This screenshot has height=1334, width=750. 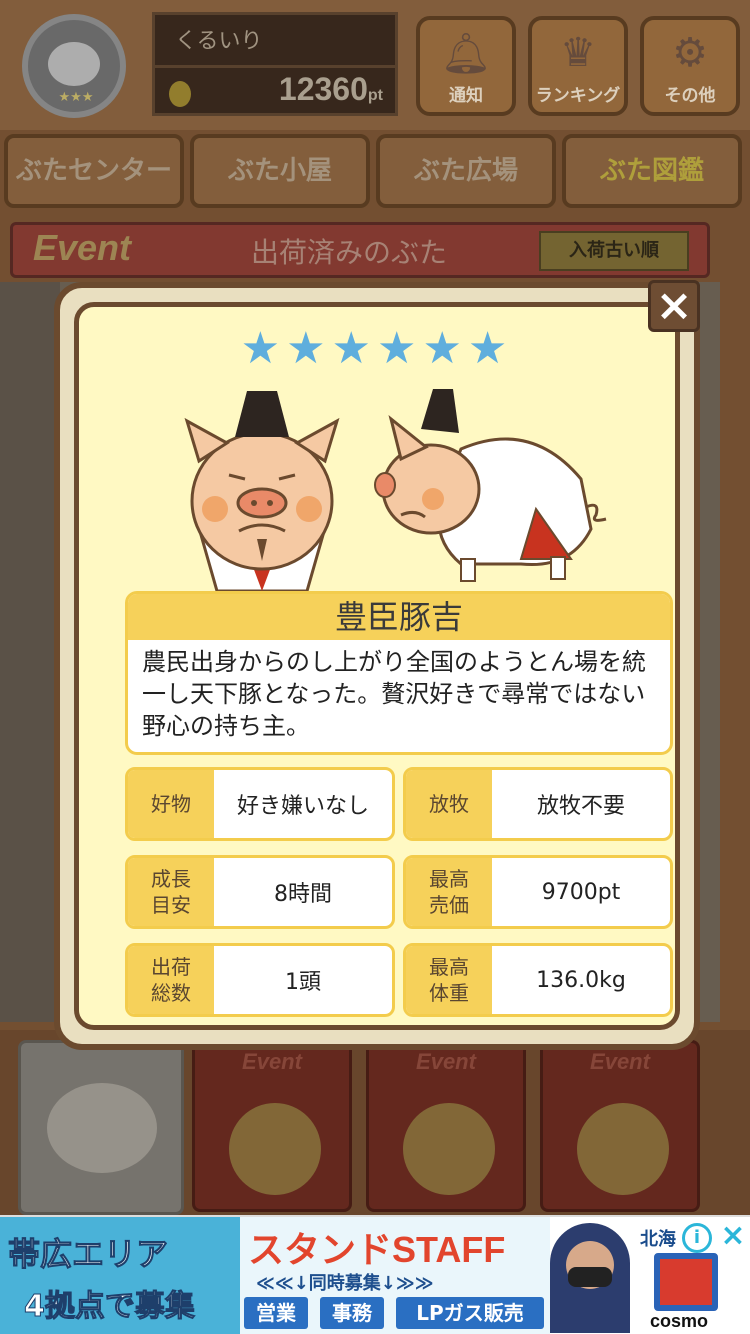 What do you see at coordinates (303, 982) in the screenshot?
I see `stat-value: 1頭` at bounding box center [303, 982].